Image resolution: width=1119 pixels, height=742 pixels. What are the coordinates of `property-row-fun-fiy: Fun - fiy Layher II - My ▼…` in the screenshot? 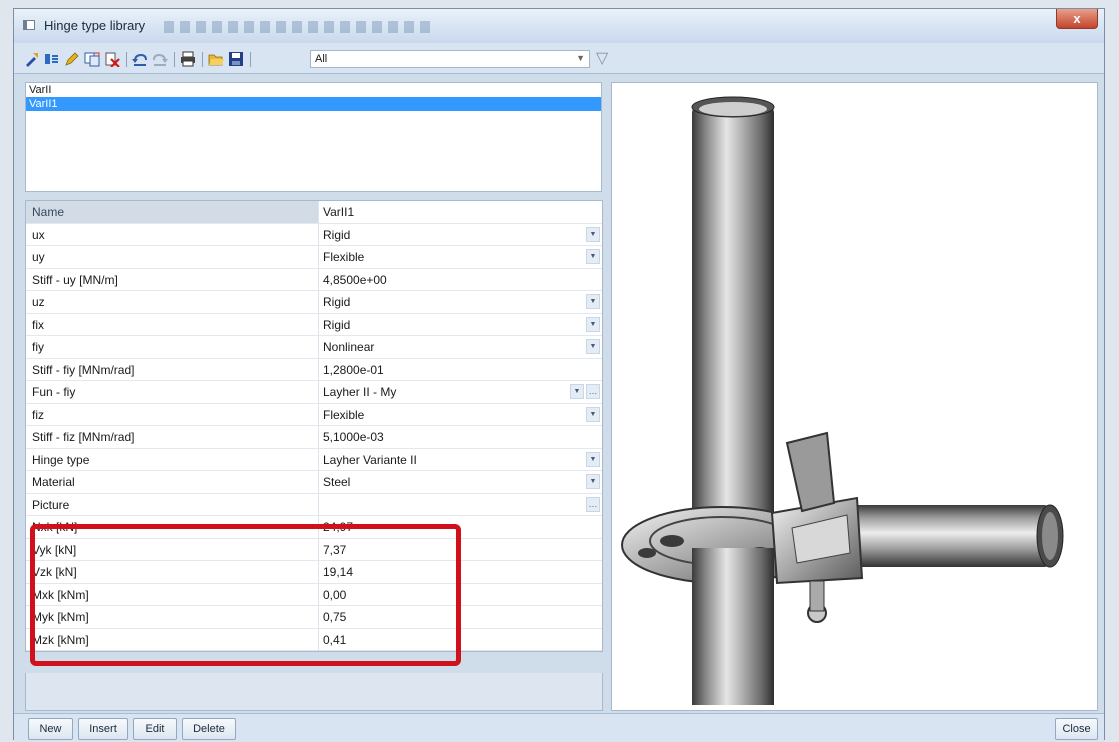 It's located at (314, 392).